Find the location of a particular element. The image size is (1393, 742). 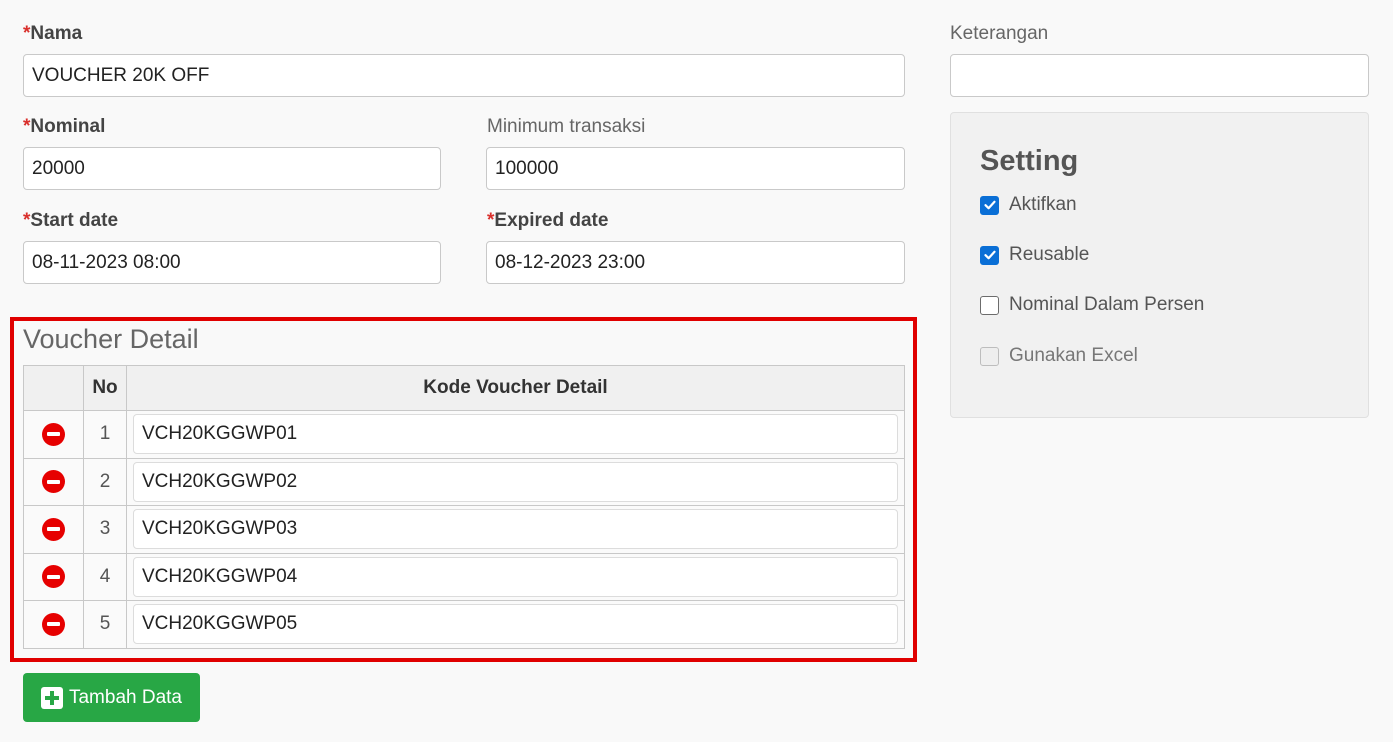

nominal-input: 20000 is located at coordinates (232, 168).